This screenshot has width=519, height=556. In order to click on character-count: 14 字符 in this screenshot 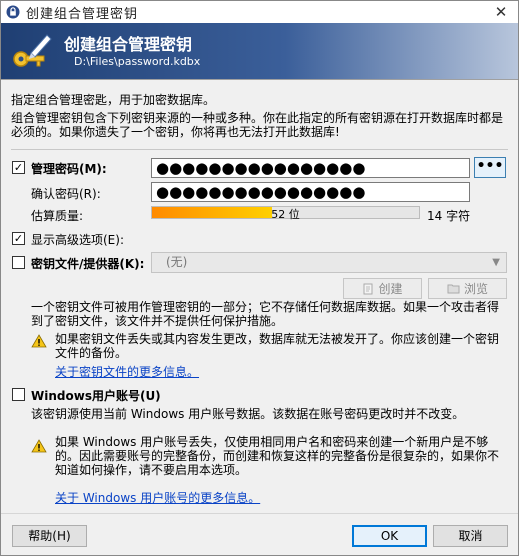, I will do `click(449, 216)`.